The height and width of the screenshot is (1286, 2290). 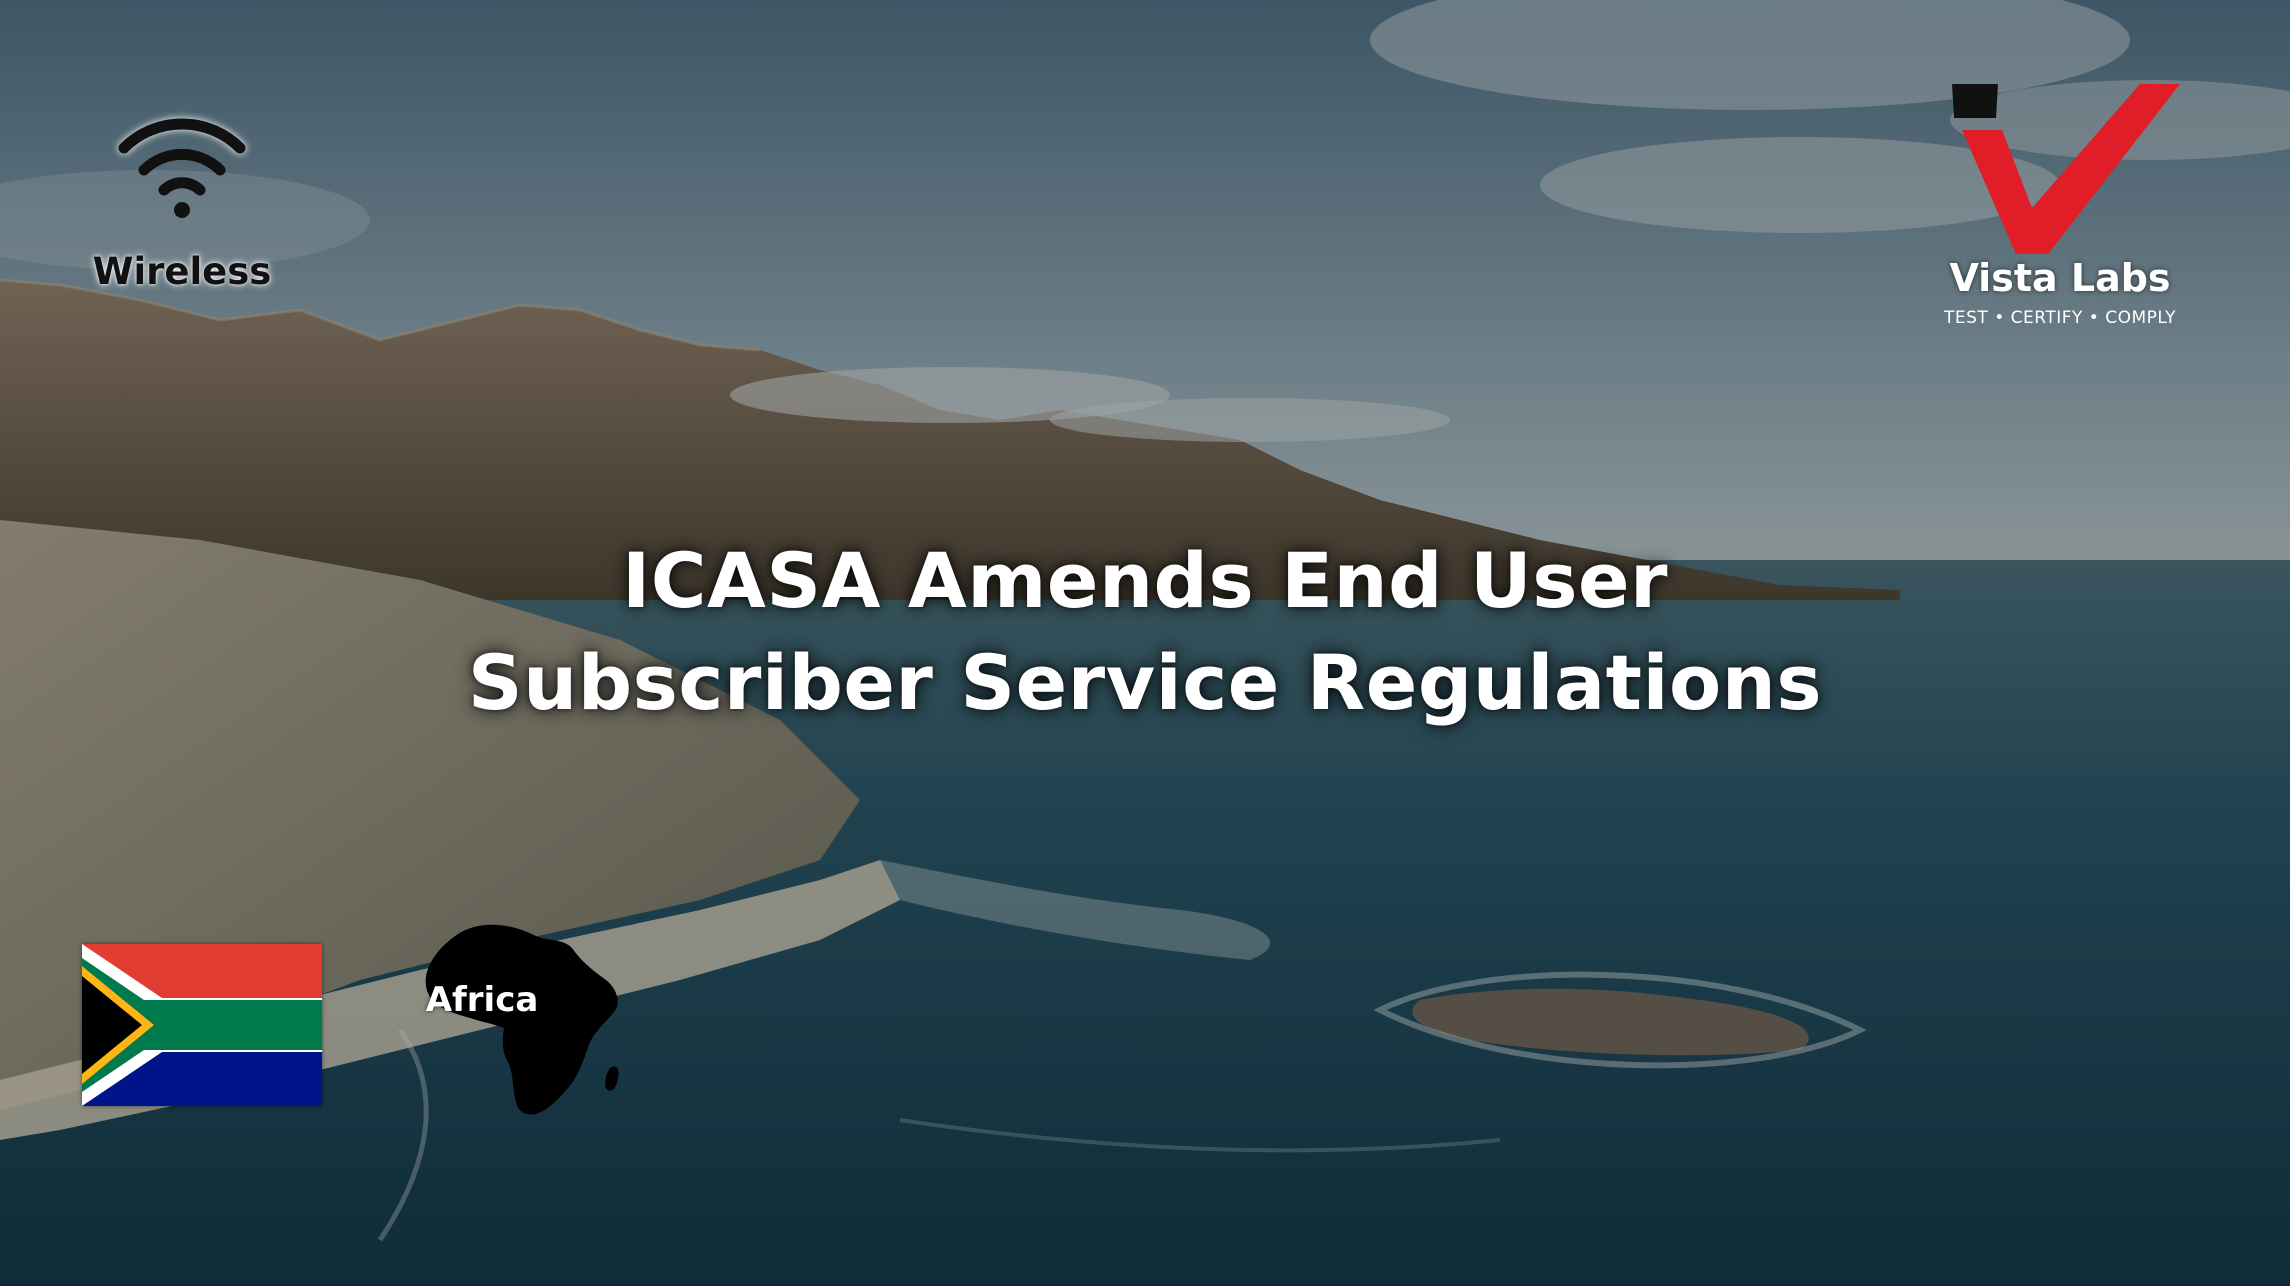 What do you see at coordinates (1145, 580) in the screenshot?
I see `headline-line-1: ICASA Amends End User` at bounding box center [1145, 580].